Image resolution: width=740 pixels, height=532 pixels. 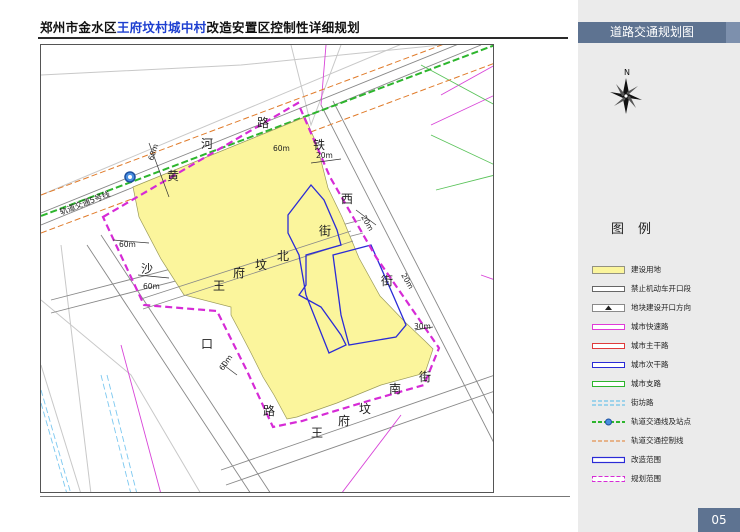 I want to click on road-name-huanghe: 路, so click(x=263, y=122).